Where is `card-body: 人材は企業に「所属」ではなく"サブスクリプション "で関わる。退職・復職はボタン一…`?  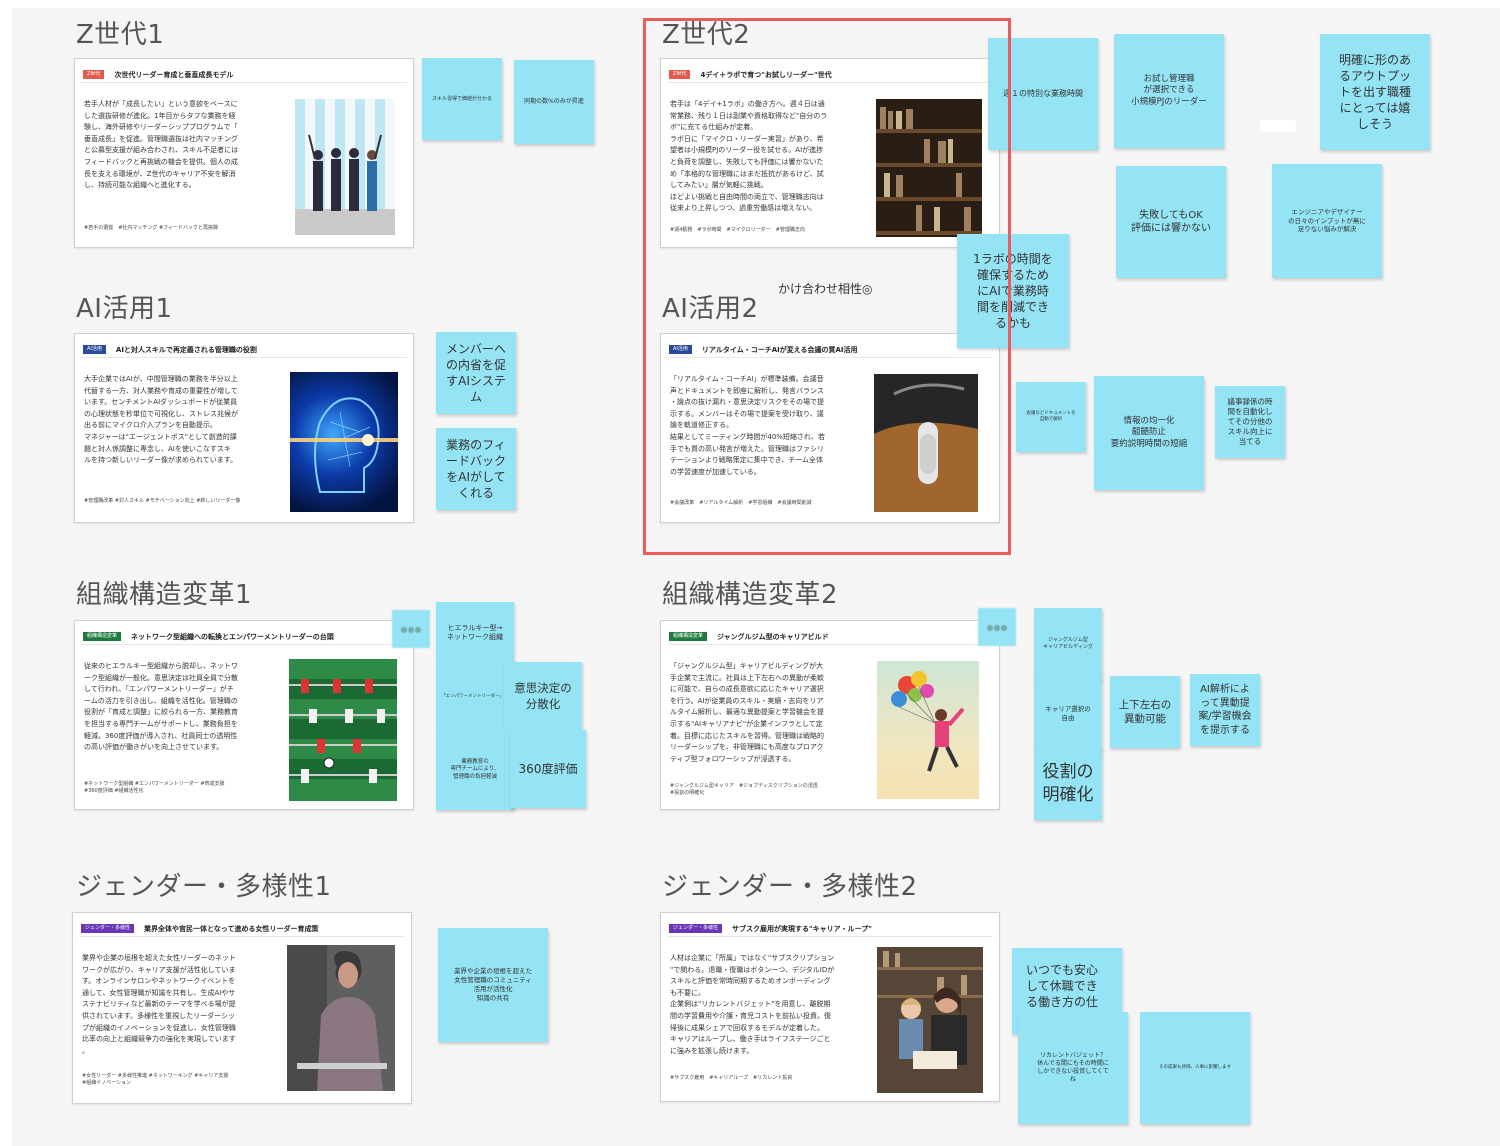
card-body: 人材は企業に「所属」ではなく"サブスクリプション "で関わる。退職・復職はボタン一… is located at coordinates (752, 1004).